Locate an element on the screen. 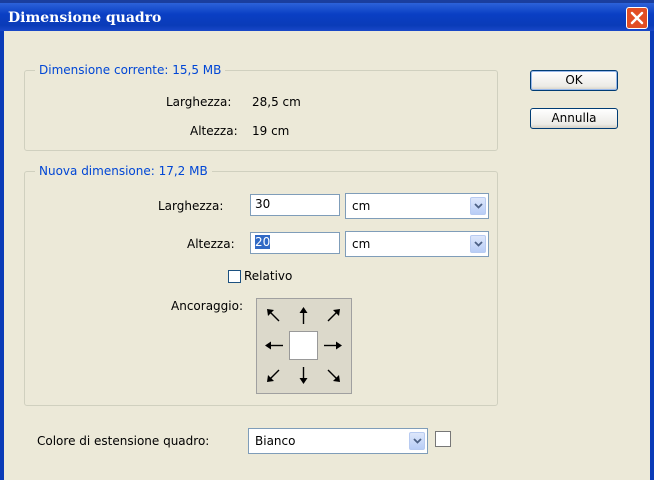 The height and width of the screenshot is (480, 654). current-width-label: Larghezza: is located at coordinates (199, 102).